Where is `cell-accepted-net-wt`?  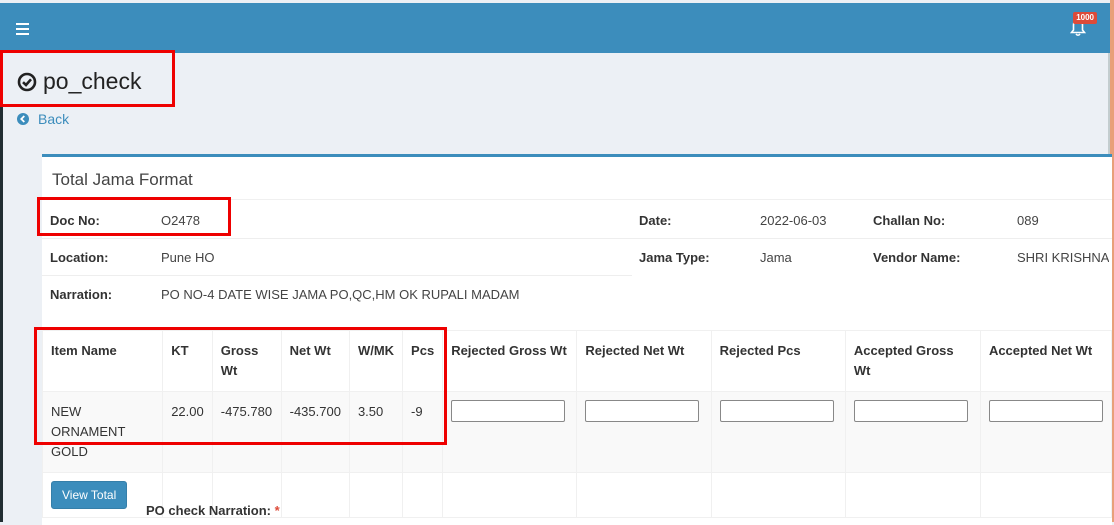
cell-accepted-net-wt is located at coordinates (1046, 432).